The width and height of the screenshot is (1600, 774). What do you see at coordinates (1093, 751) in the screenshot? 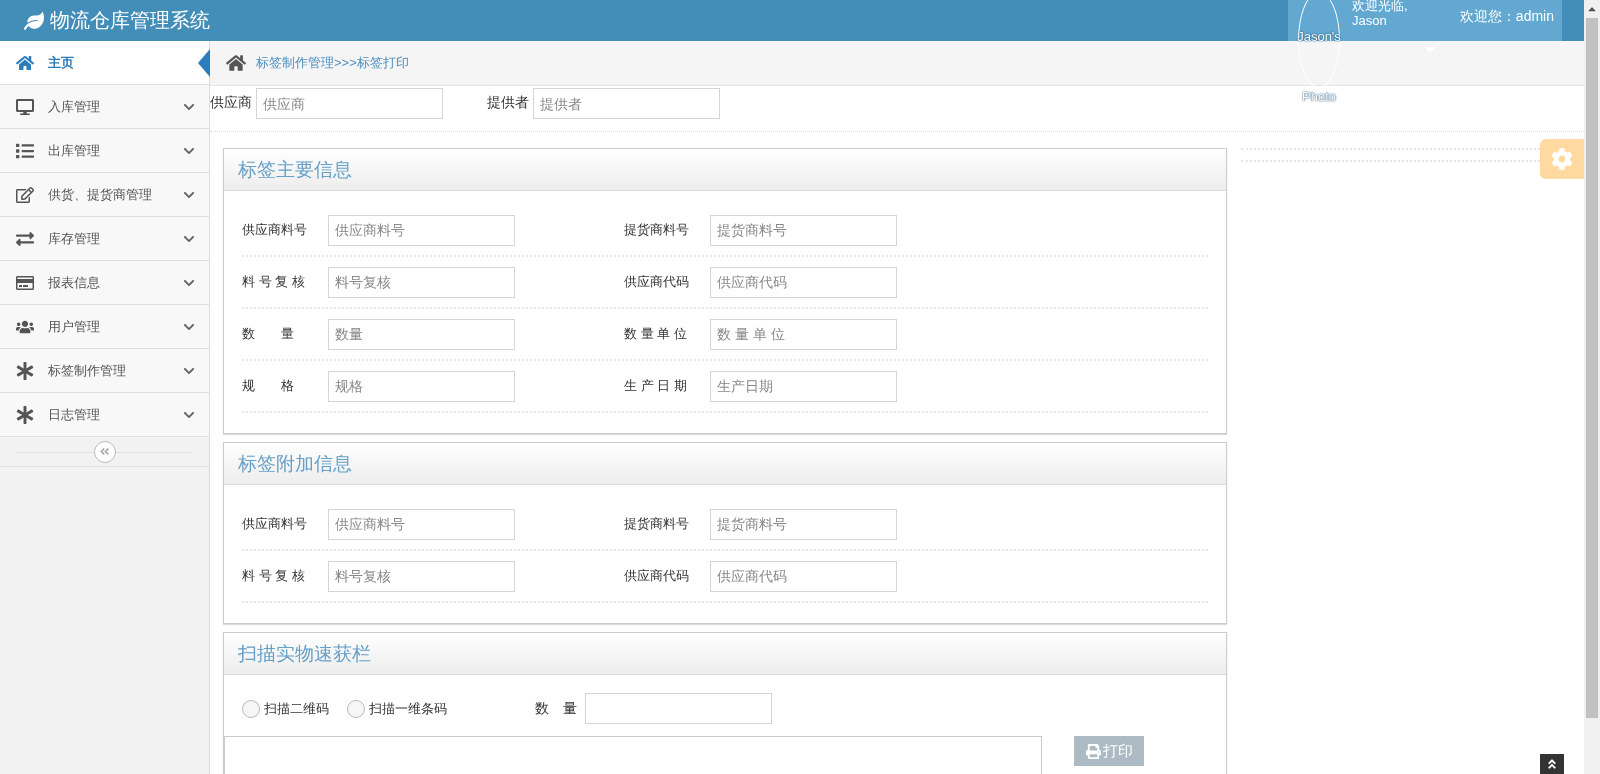
I see `printer-icon` at bounding box center [1093, 751].